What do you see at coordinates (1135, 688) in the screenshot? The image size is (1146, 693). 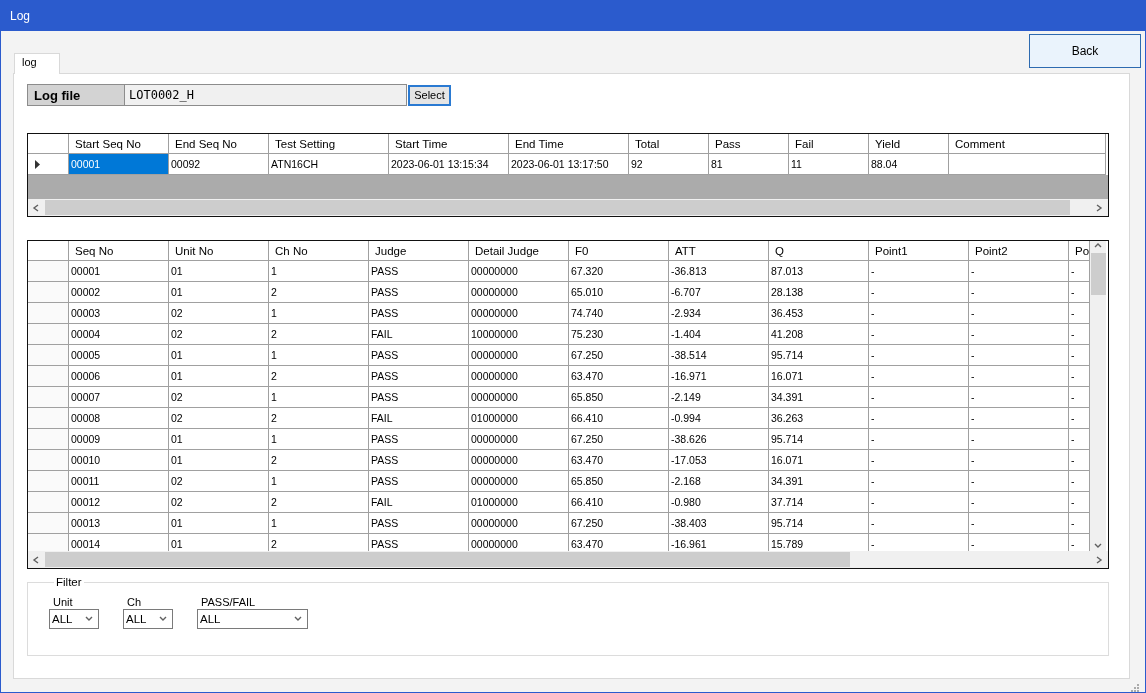 I see `resize-grip-icon` at bounding box center [1135, 688].